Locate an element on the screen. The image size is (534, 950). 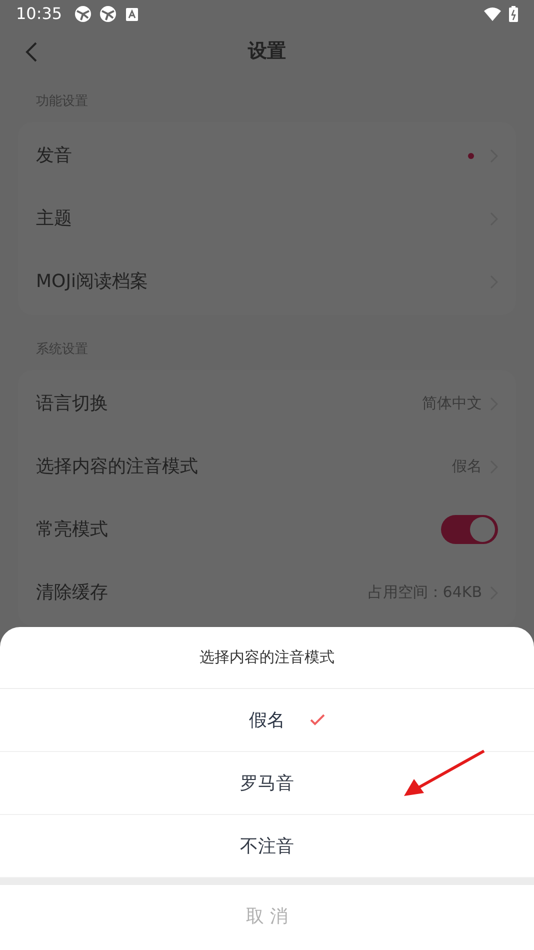
row-label: 主题 is located at coordinates (54, 219).